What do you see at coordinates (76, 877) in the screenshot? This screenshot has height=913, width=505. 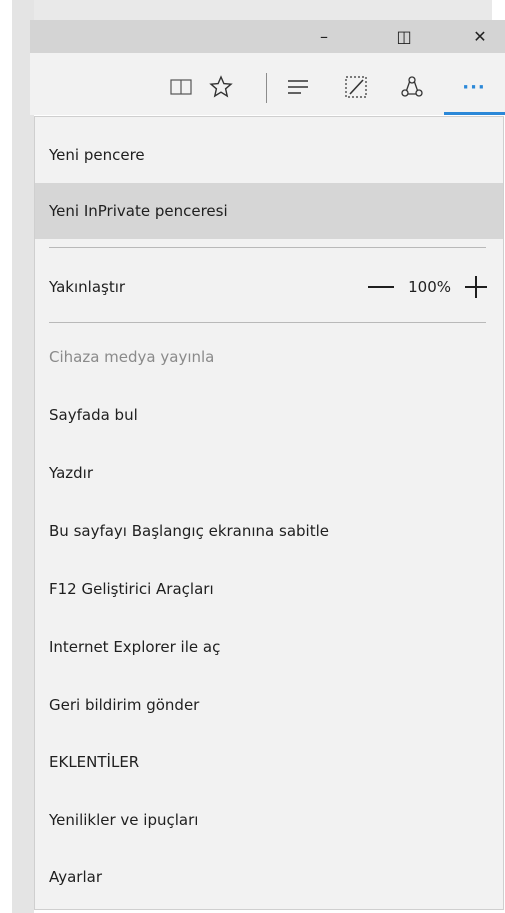 I see `menu-item-label: Ayarlar` at bounding box center [76, 877].